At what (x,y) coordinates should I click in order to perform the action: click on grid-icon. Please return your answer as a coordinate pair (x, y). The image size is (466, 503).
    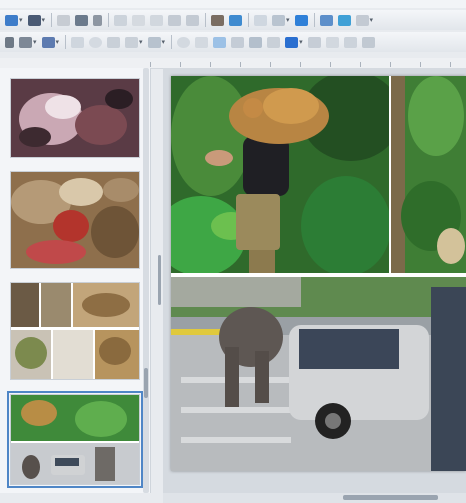
    Looking at the image, I should click on (261, 20).